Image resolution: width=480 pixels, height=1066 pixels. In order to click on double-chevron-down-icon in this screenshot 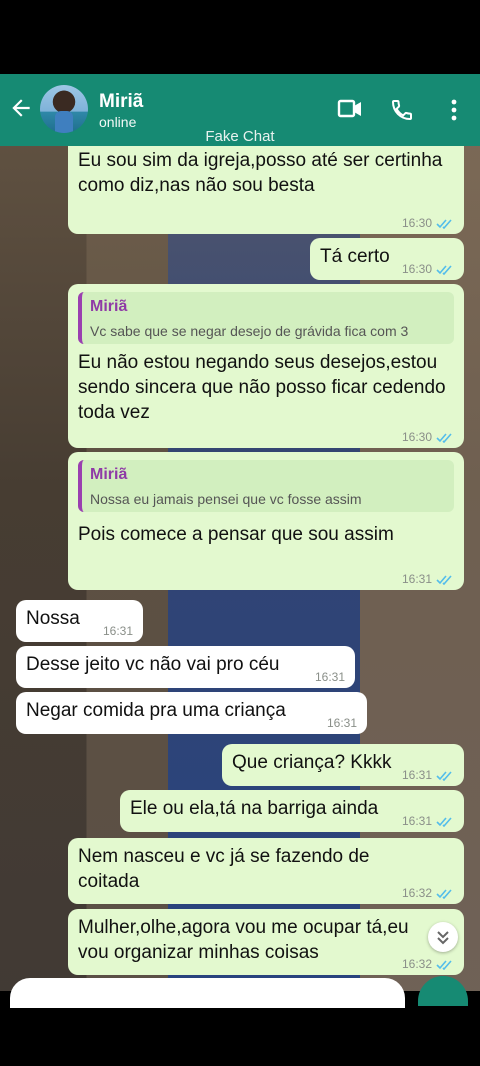, I will do `click(443, 938)`.